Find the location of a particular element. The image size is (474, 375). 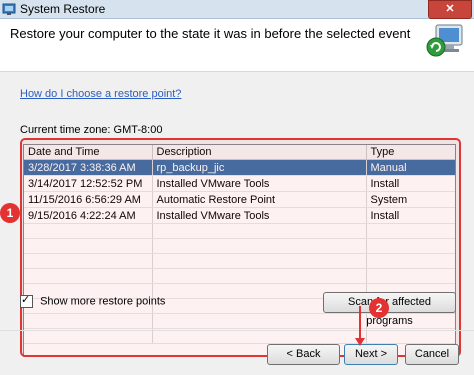

annotation-arrowhead is located at coordinates (360, 342).